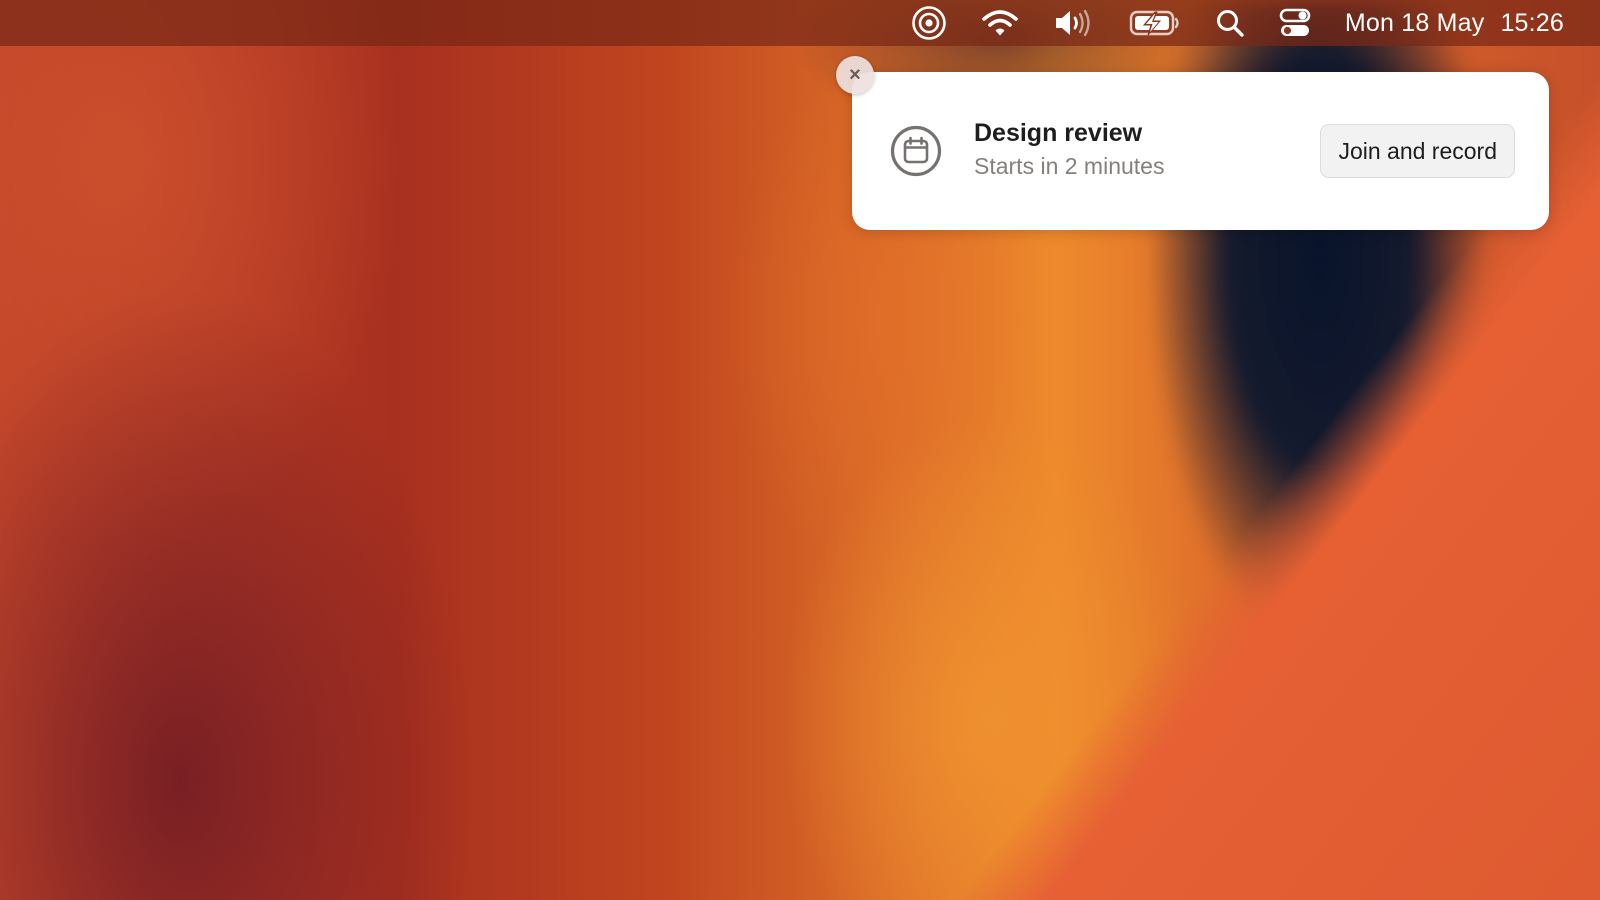  Describe the element at coordinates (1069, 149) in the screenshot. I see `notification-text: Design review Starts in 2 minutes` at that location.